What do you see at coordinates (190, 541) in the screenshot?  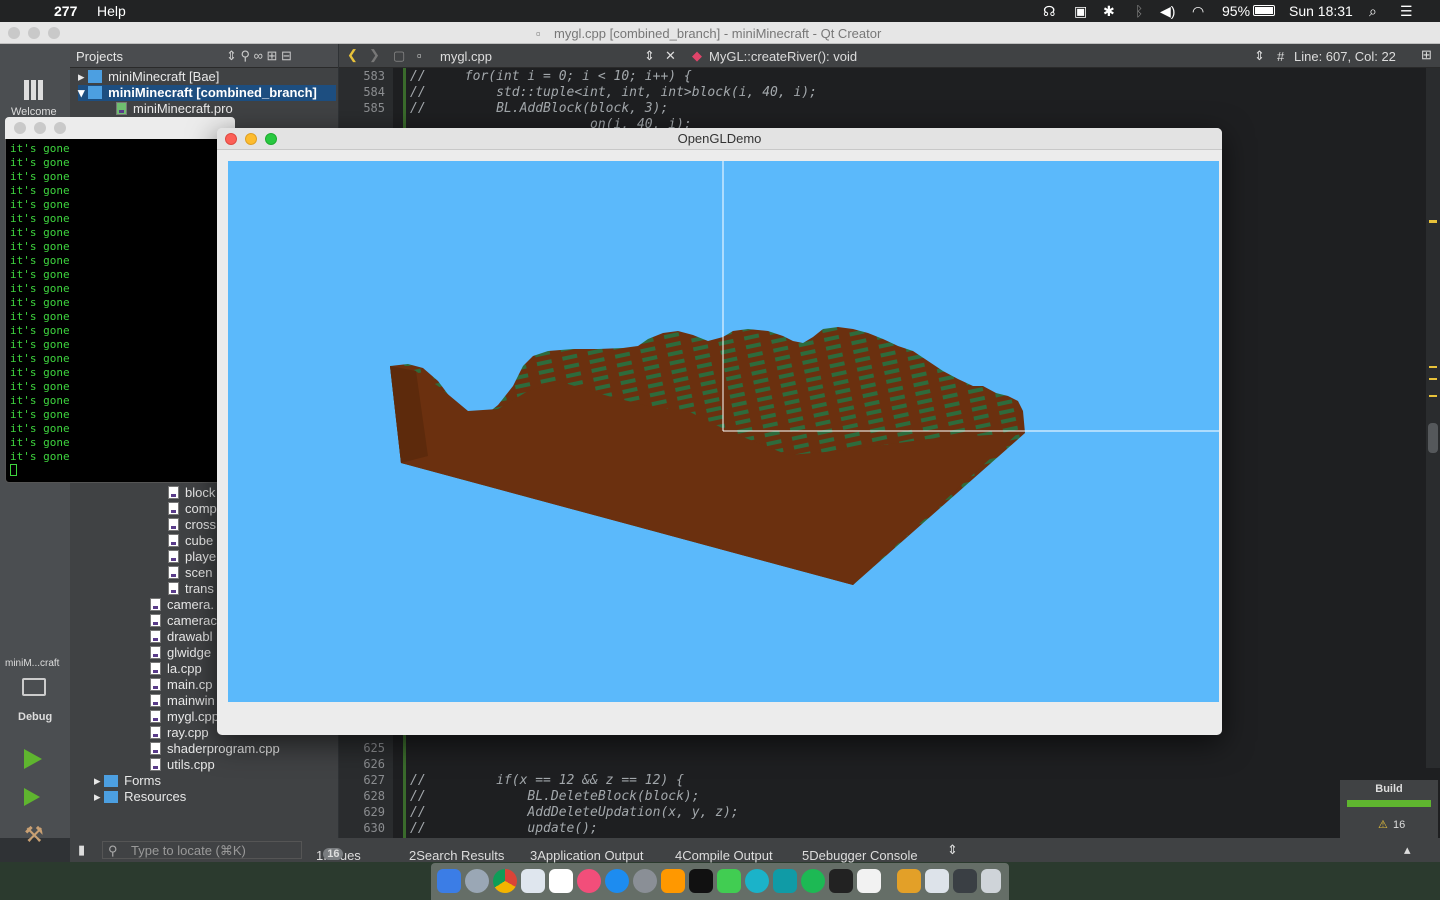 I see `tree-row-file: cube` at bounding box center [190, 541].